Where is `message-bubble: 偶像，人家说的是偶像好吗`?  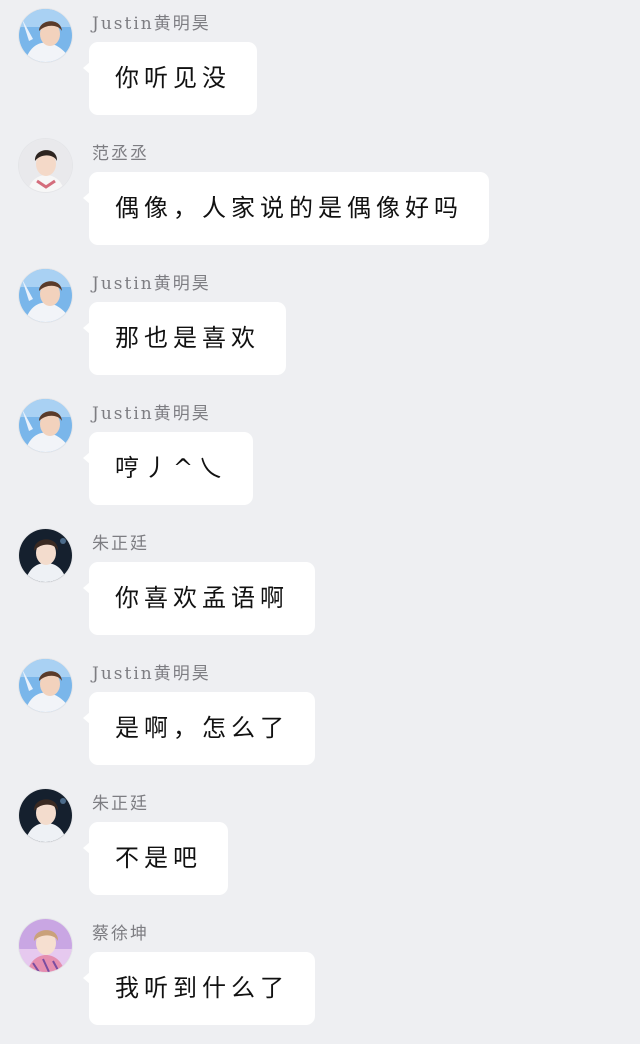
message-bubble: 偶像，人家说的是偶像好吗 is located at coordinates (286, 208).